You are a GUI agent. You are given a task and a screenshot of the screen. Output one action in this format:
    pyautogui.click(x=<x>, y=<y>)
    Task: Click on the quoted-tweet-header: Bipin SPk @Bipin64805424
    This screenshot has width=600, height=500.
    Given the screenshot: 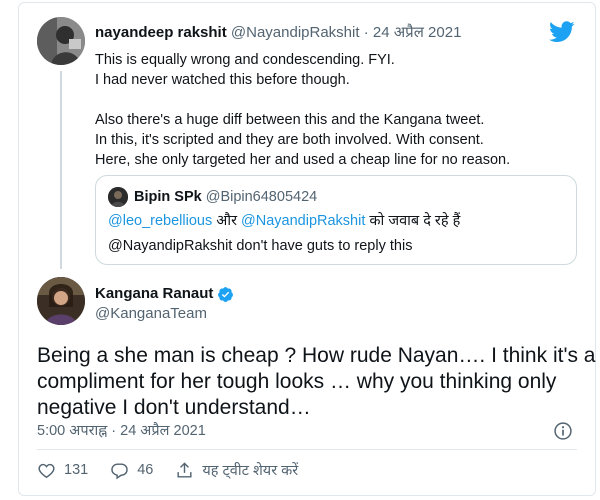 What is the action you would take?
    pyautogui.click(x=225, y=197)
    